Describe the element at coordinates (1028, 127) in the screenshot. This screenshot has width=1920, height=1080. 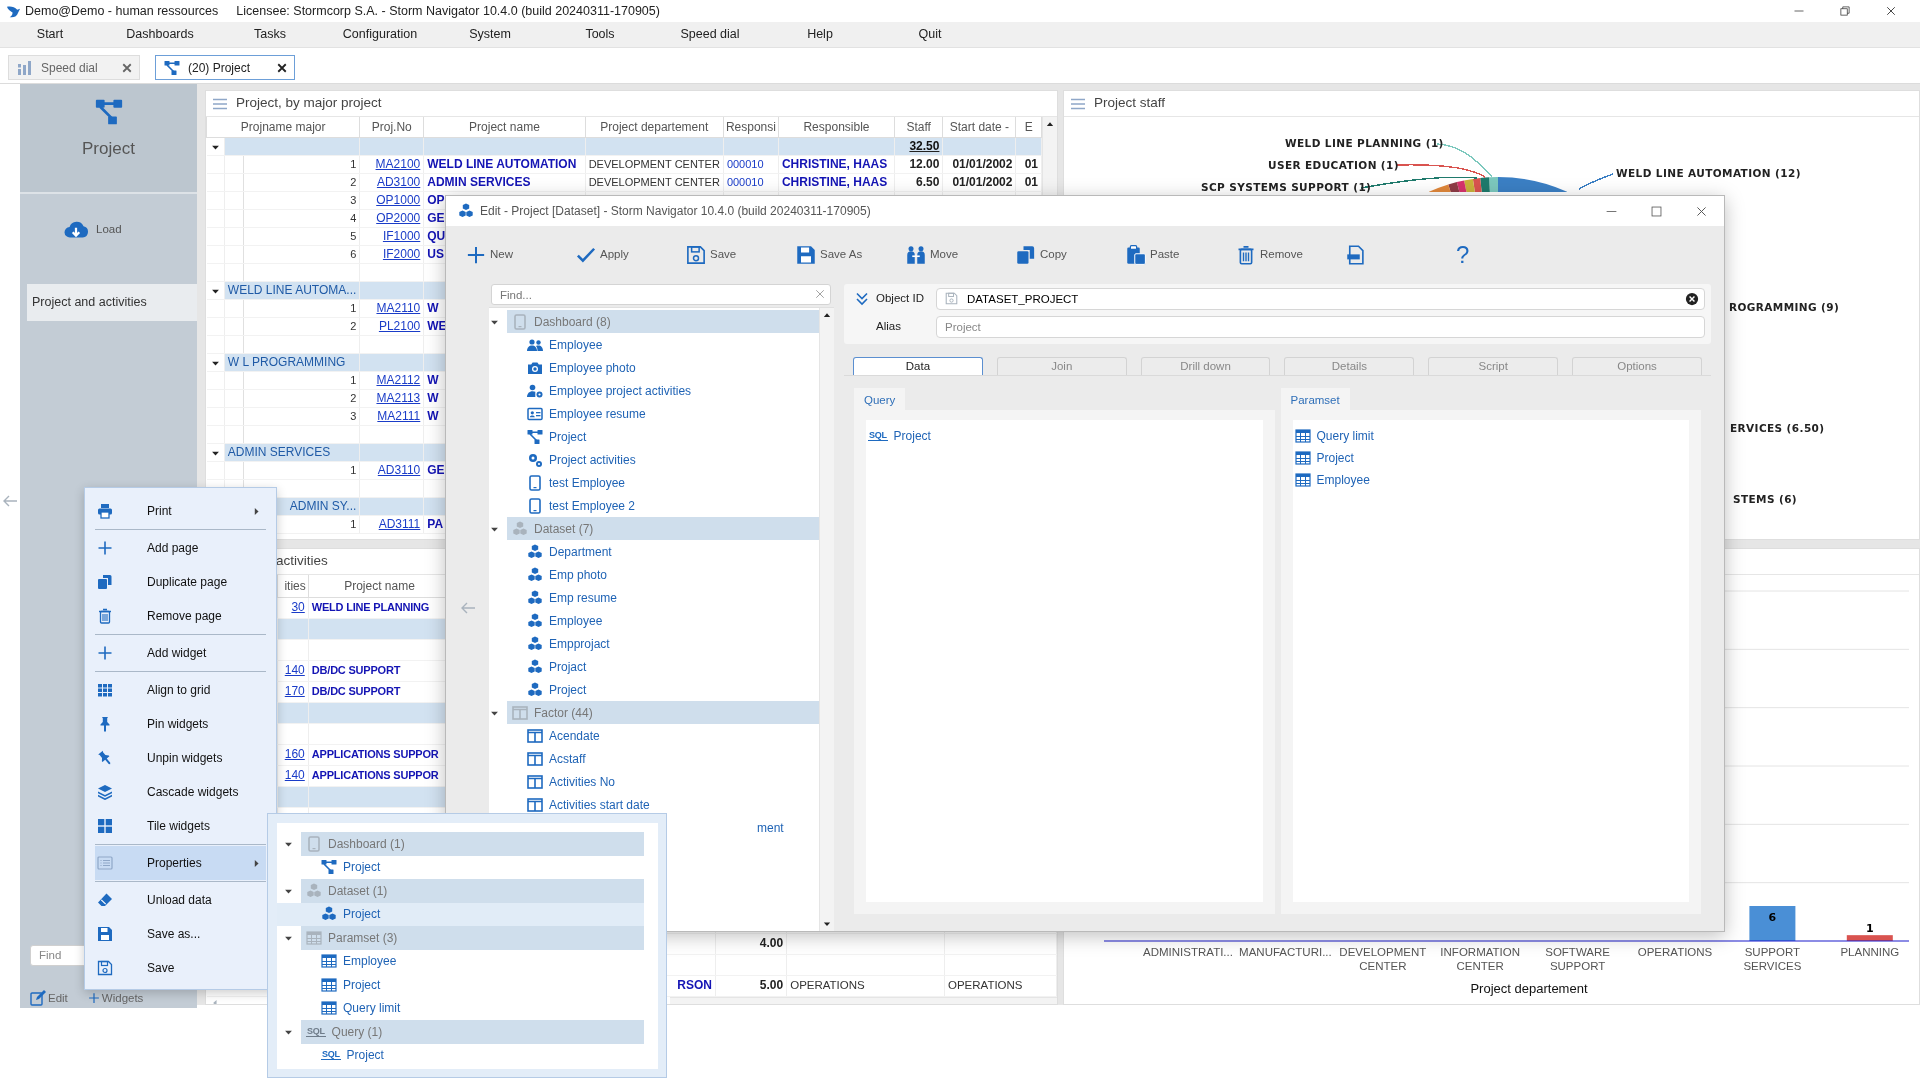
I see `column-header: E` at that location.